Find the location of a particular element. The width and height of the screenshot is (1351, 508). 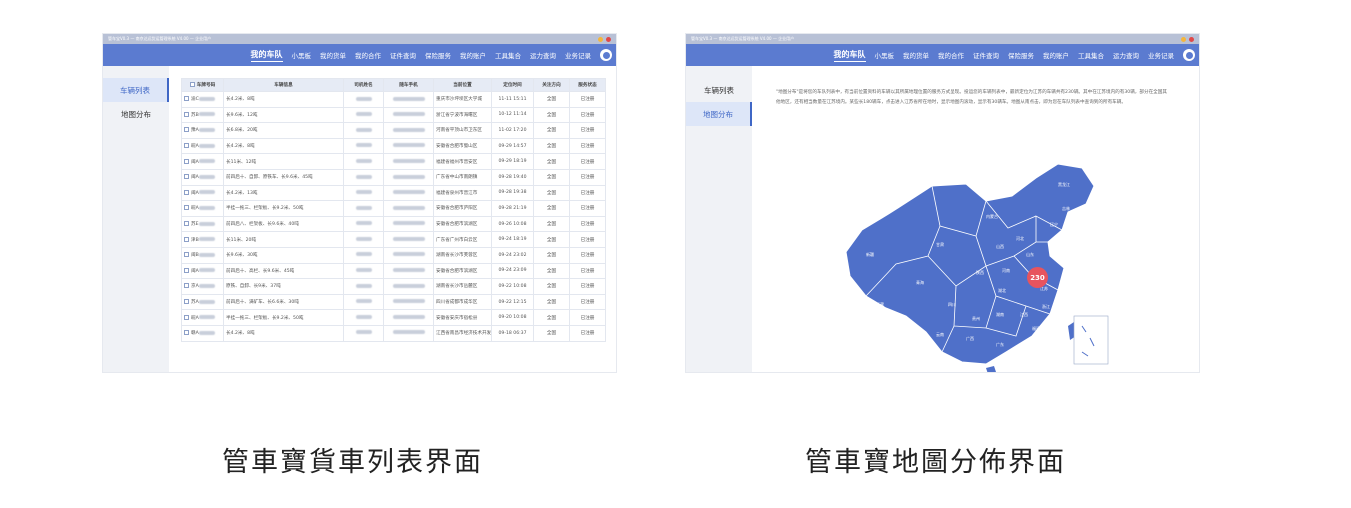

province-label: 四川 is located at coordinates (952, 304).